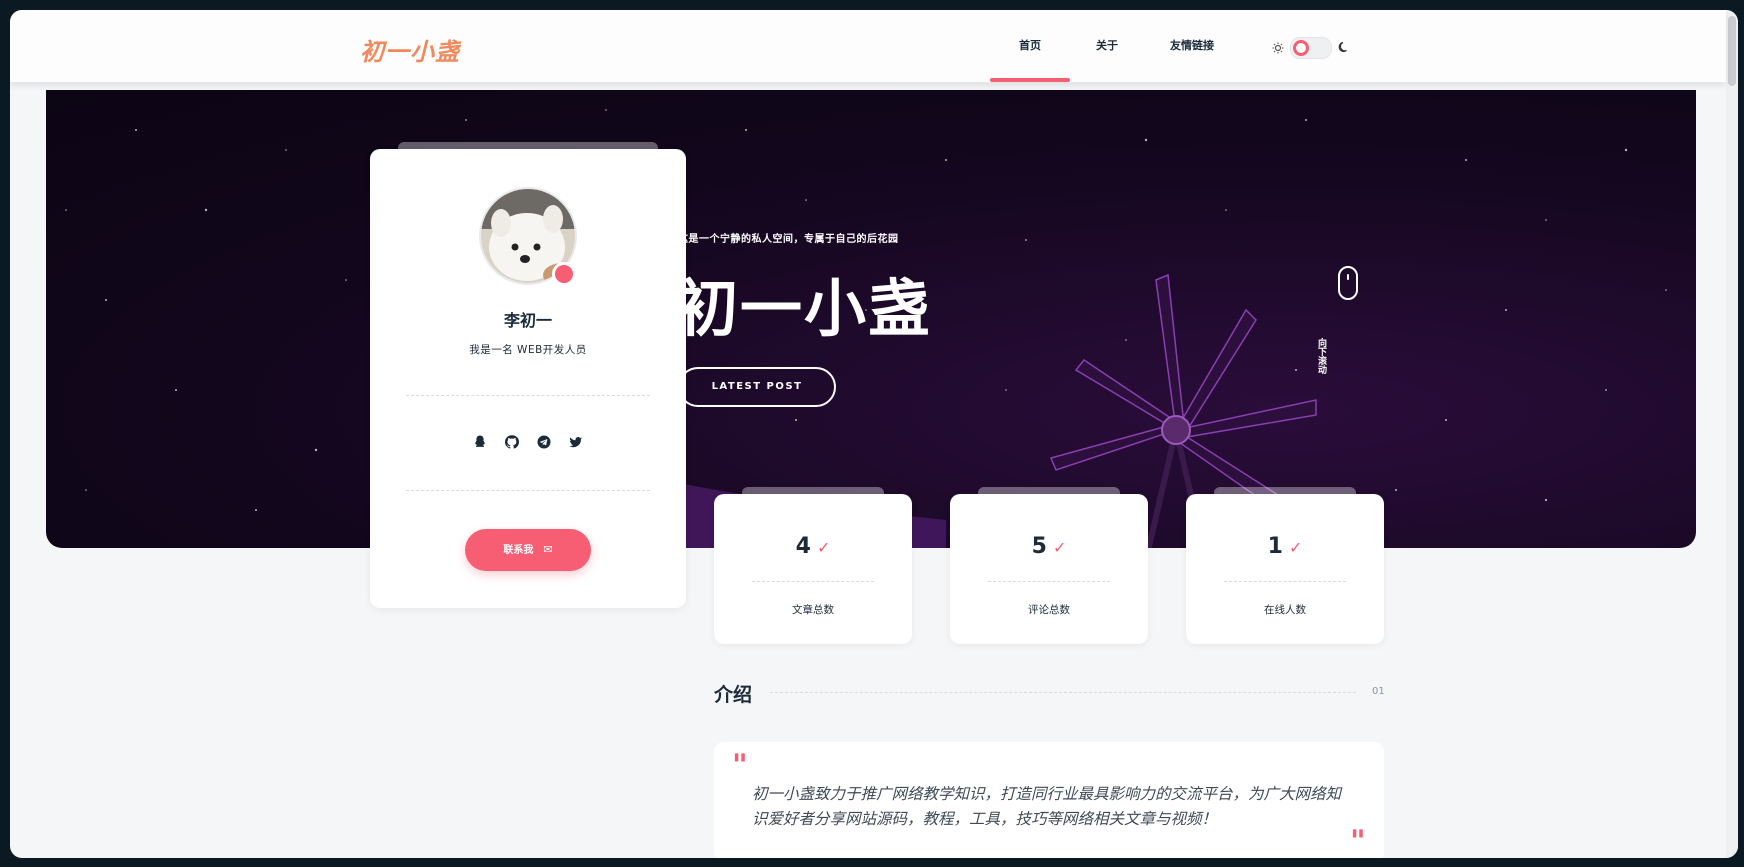 The width and height of the screenshot is (1744, 867). Describe the element at coordinates (1358, 841) in the screenshot. I see `close-quote-icon: "` at that location.